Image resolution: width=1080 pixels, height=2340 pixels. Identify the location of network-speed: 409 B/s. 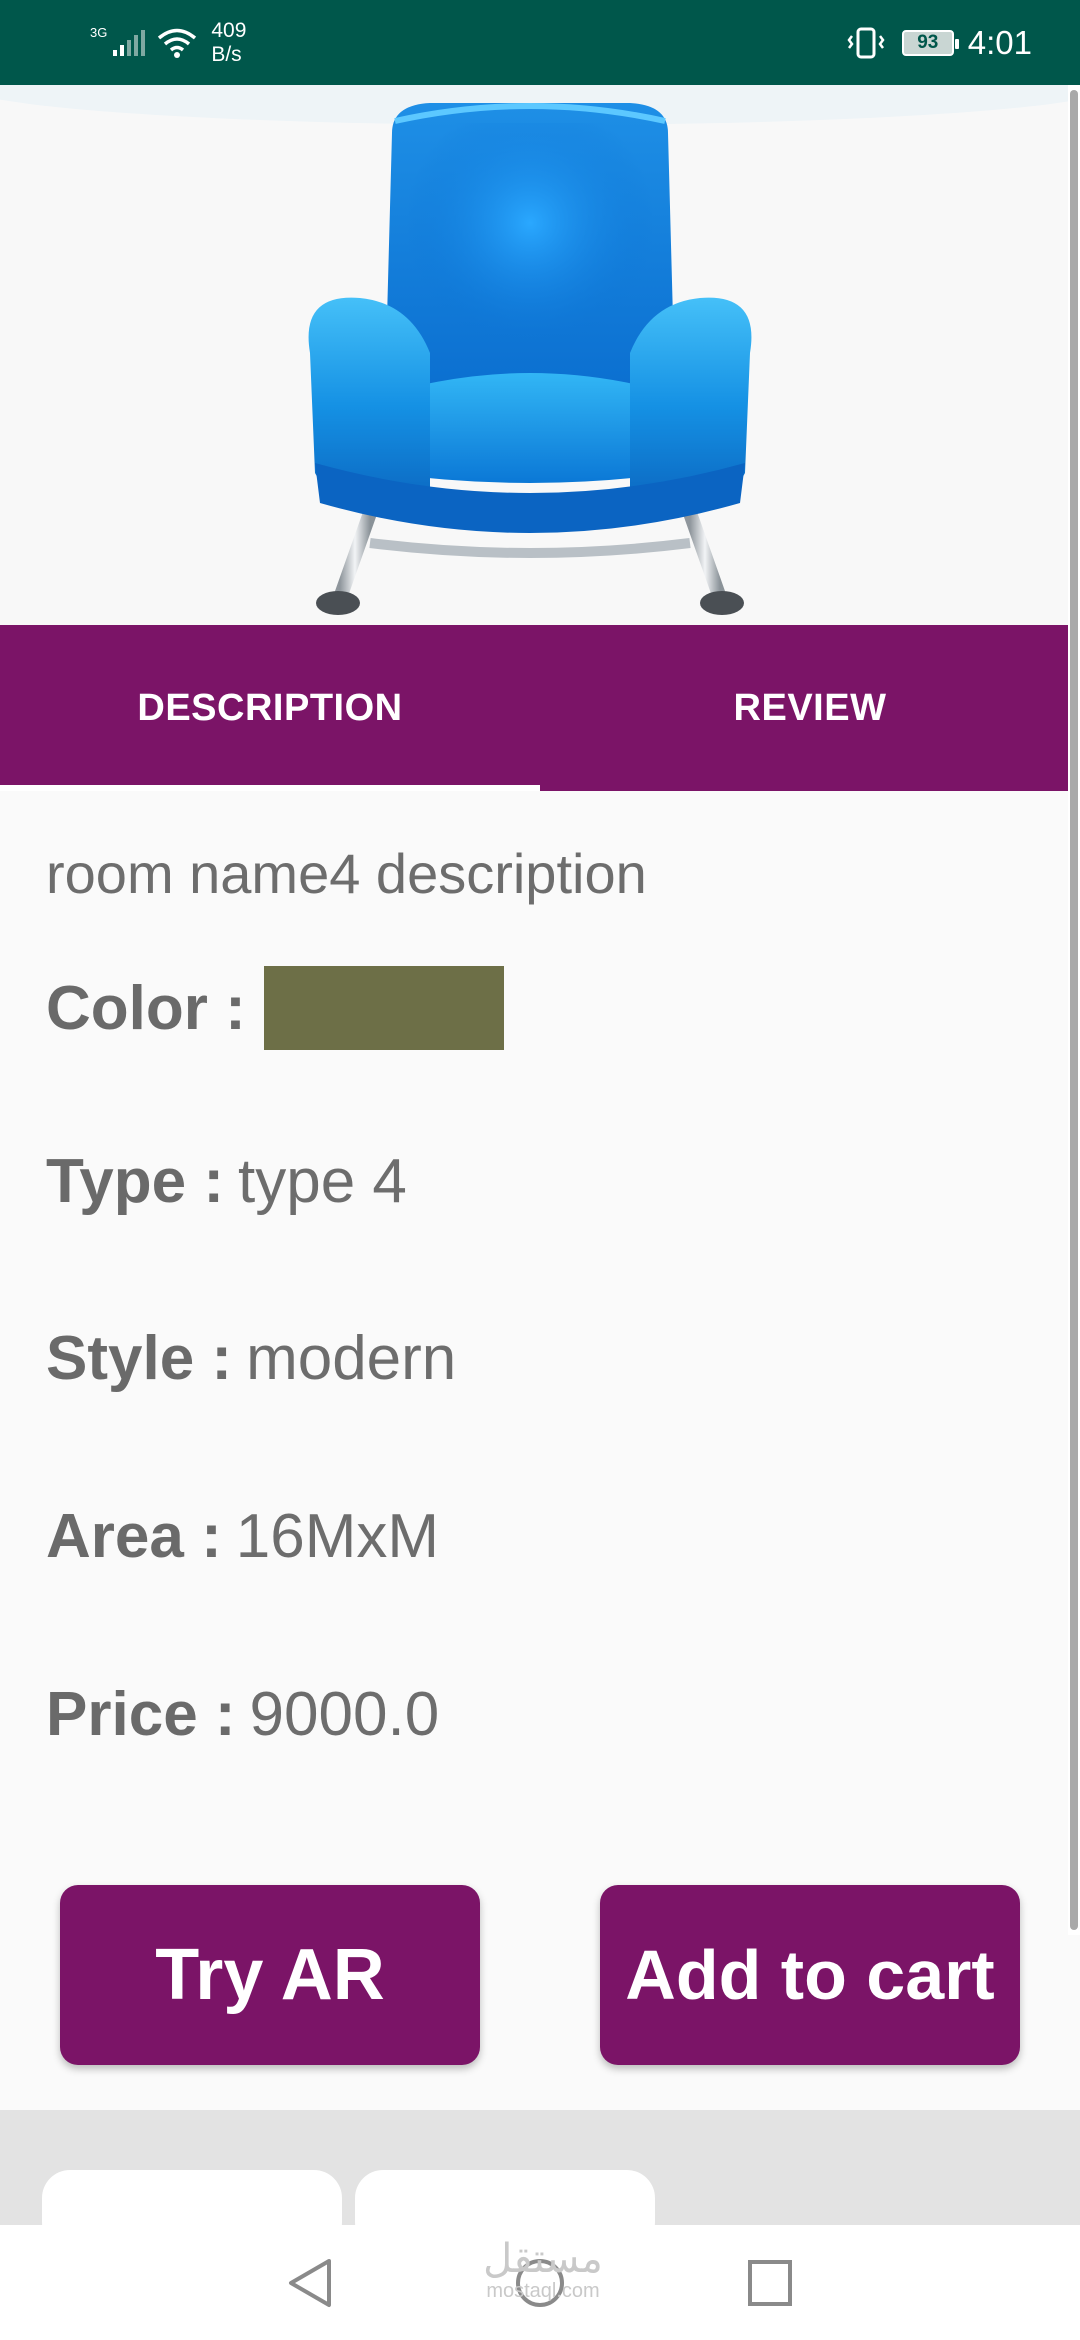
(228, 43).